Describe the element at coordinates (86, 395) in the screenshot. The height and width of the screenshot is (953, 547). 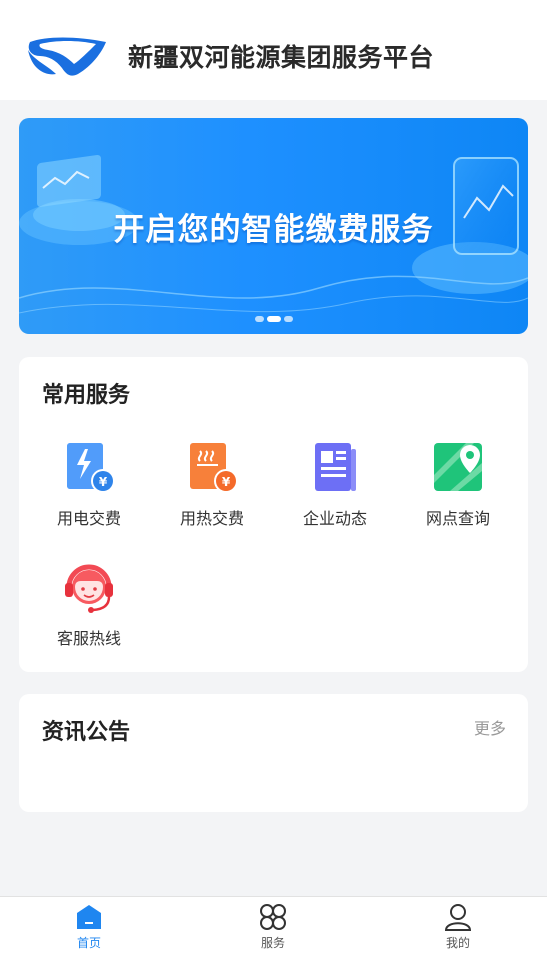
I see `services-title: 常用服务` at that location.